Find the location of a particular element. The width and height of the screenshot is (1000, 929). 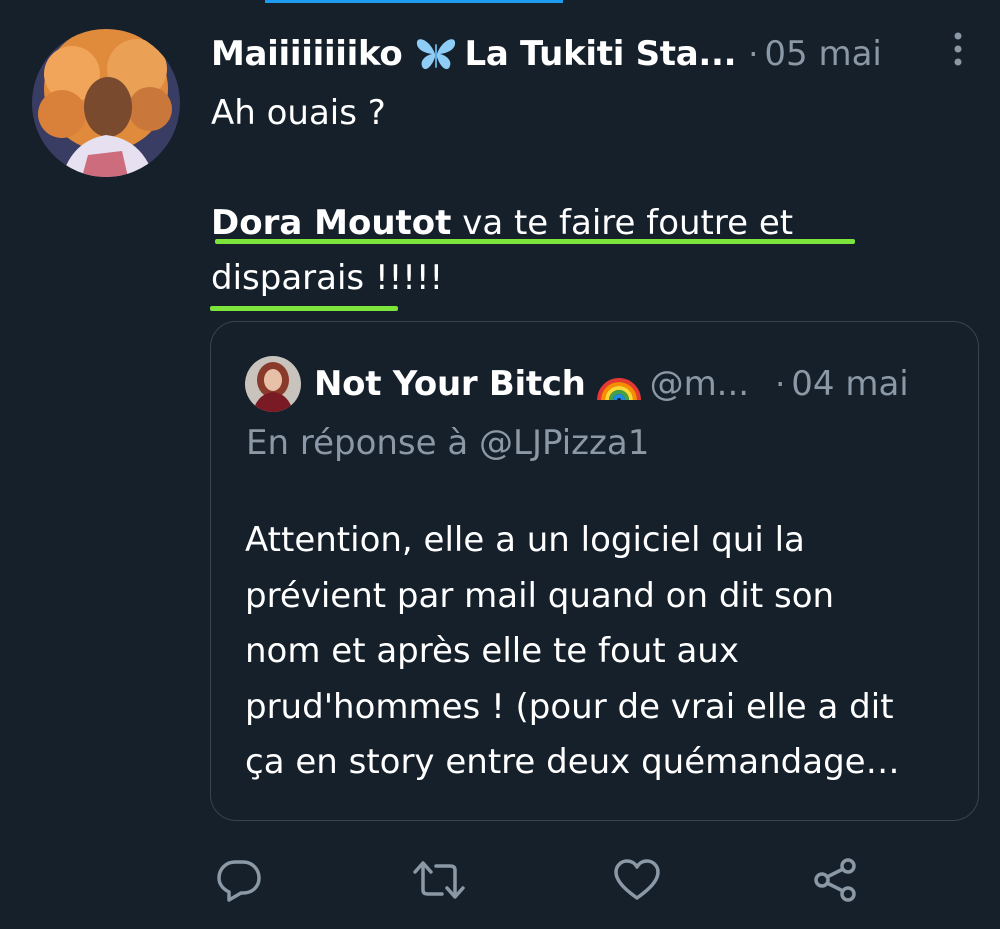

tweet-line-2-rest: va te faire foutre et is located at coordinates (622, 223).